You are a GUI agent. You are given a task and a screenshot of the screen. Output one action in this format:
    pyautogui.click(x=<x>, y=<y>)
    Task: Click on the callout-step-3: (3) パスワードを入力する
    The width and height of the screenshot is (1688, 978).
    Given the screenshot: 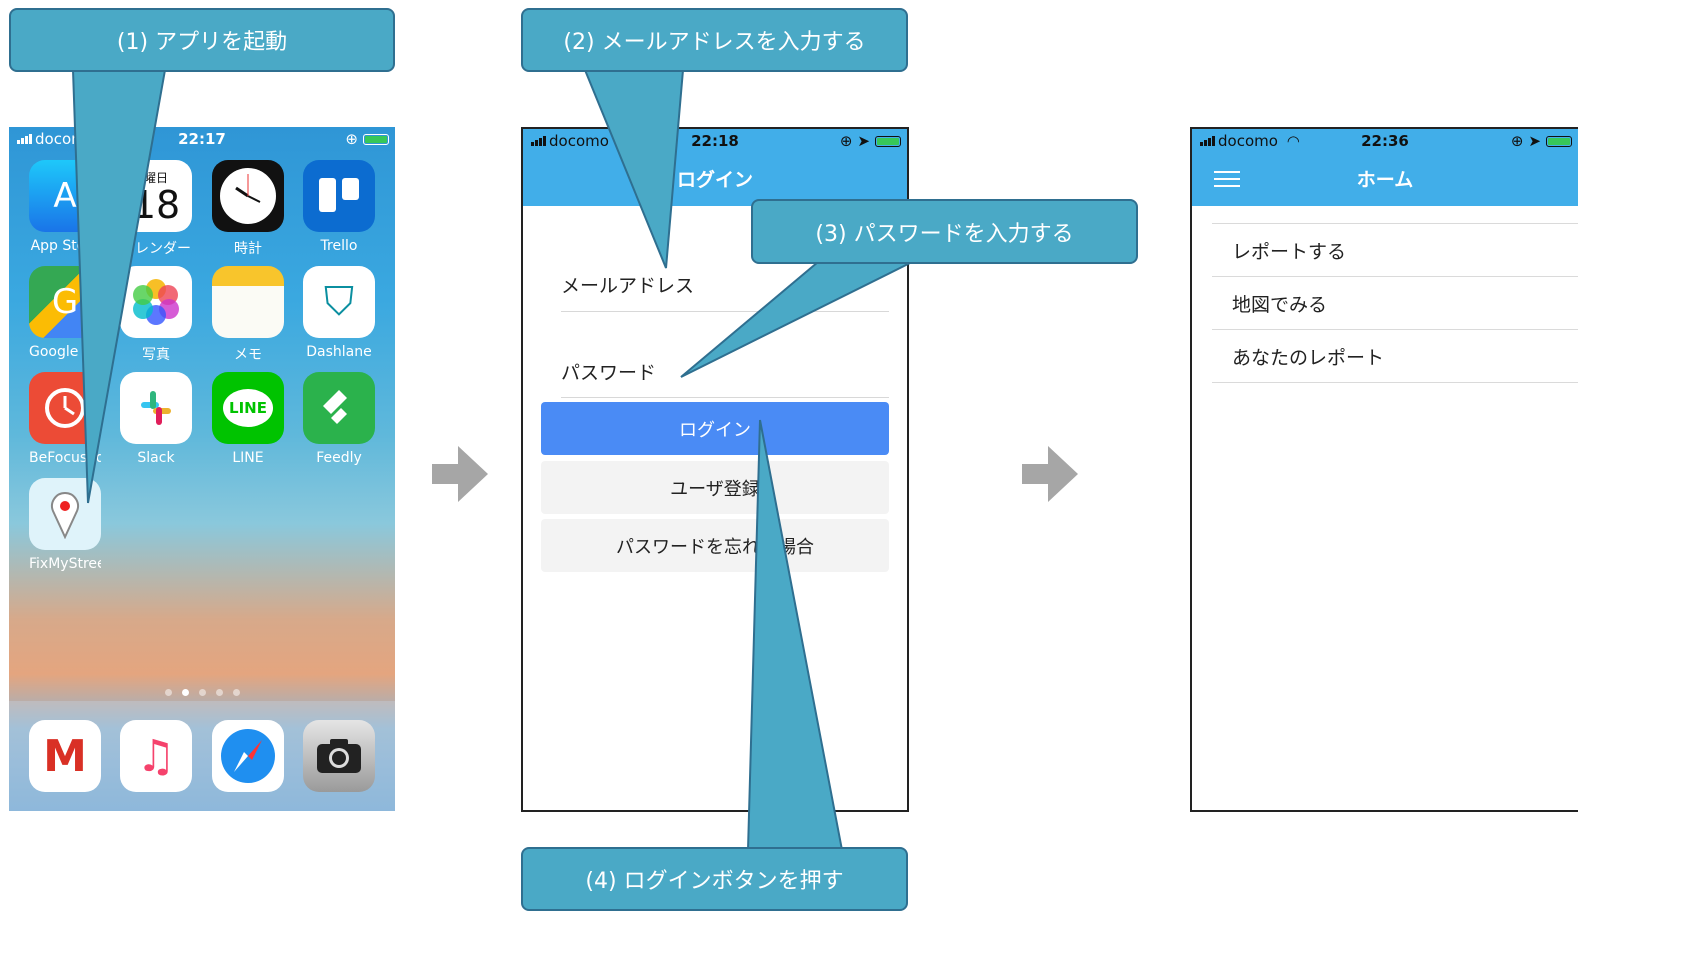 What is the action you would take?
    pyautogui.click(x=944, y=231)
    